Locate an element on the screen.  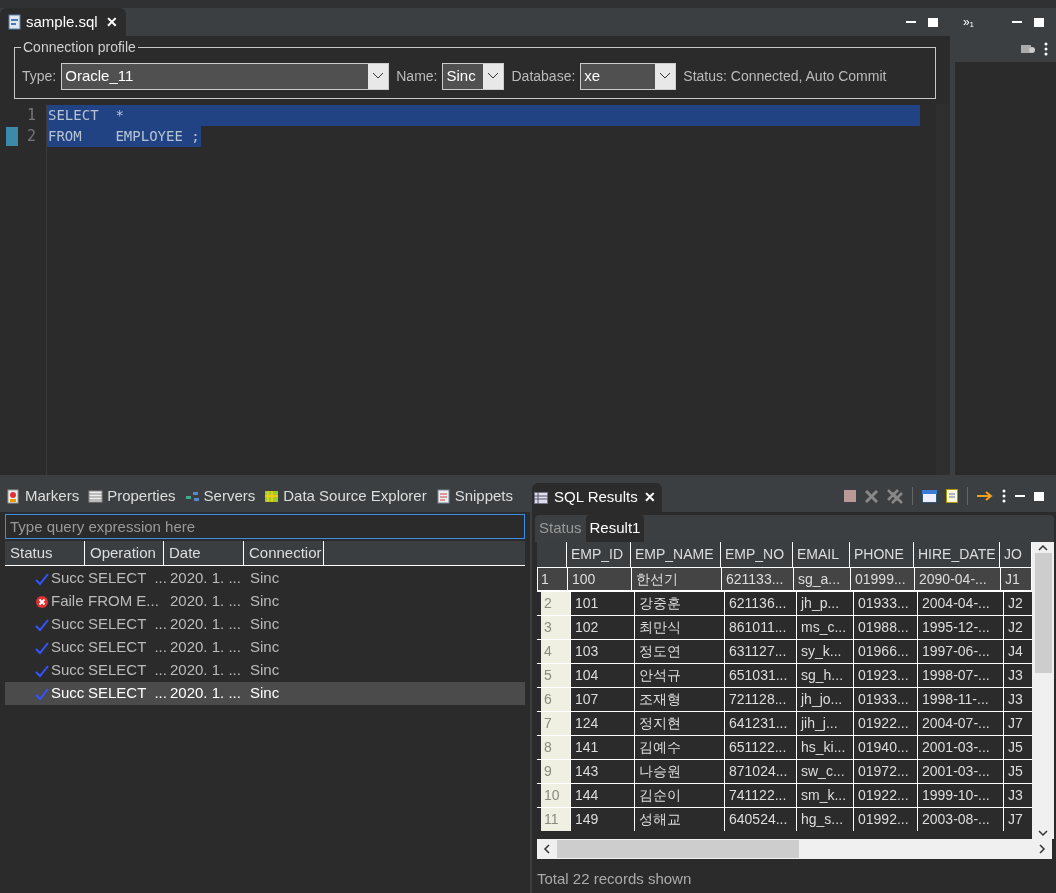
vertical-scrollbar is located at coordinates (1043, 690).